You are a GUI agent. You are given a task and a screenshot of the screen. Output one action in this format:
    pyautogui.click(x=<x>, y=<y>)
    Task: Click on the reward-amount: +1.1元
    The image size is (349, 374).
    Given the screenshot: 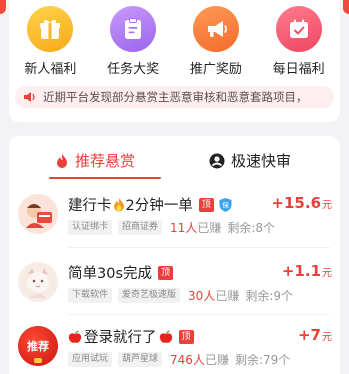 What is the action you would take?
    pyautogui.click(x=307, y=270)
    